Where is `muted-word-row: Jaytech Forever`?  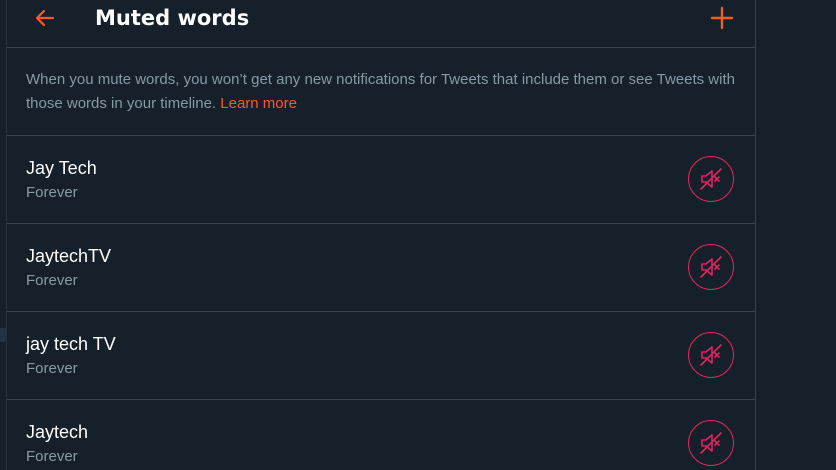
muted-word-row: Jaytech Forever is located at coordinates (381, 435).